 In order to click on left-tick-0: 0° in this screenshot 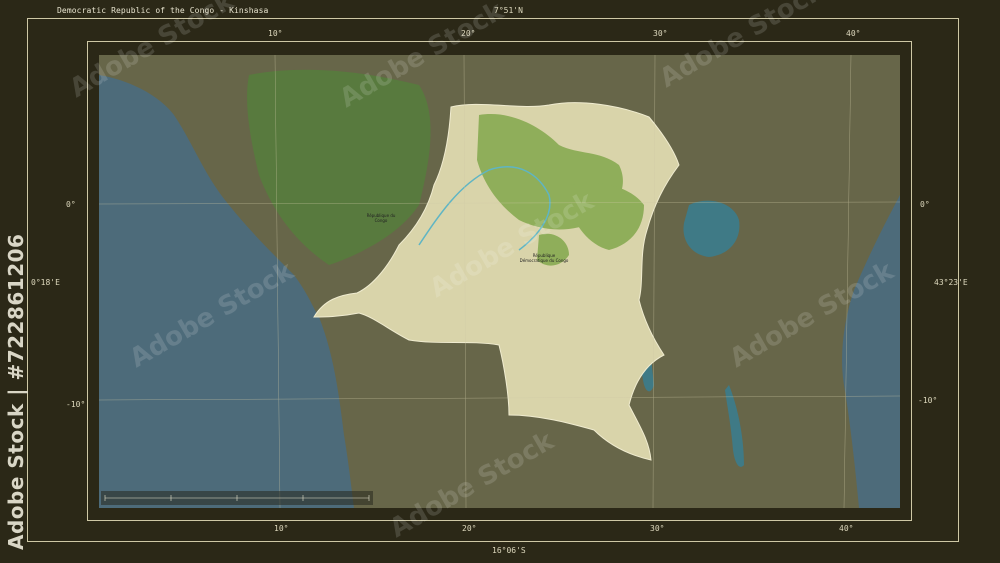, I will do `click(71, 204)`.